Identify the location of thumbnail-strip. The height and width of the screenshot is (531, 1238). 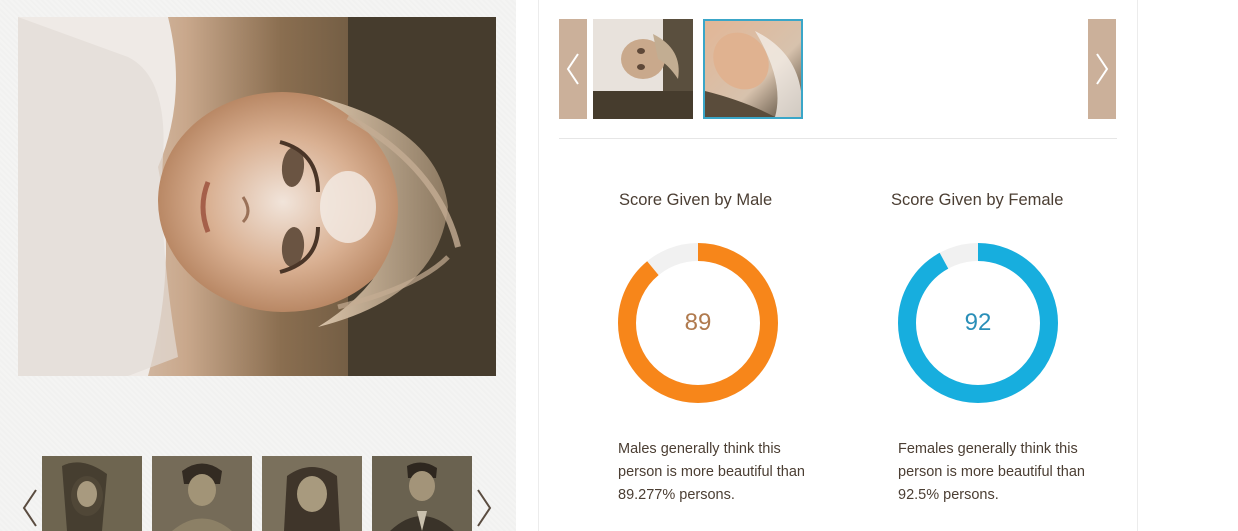
(258, 487).